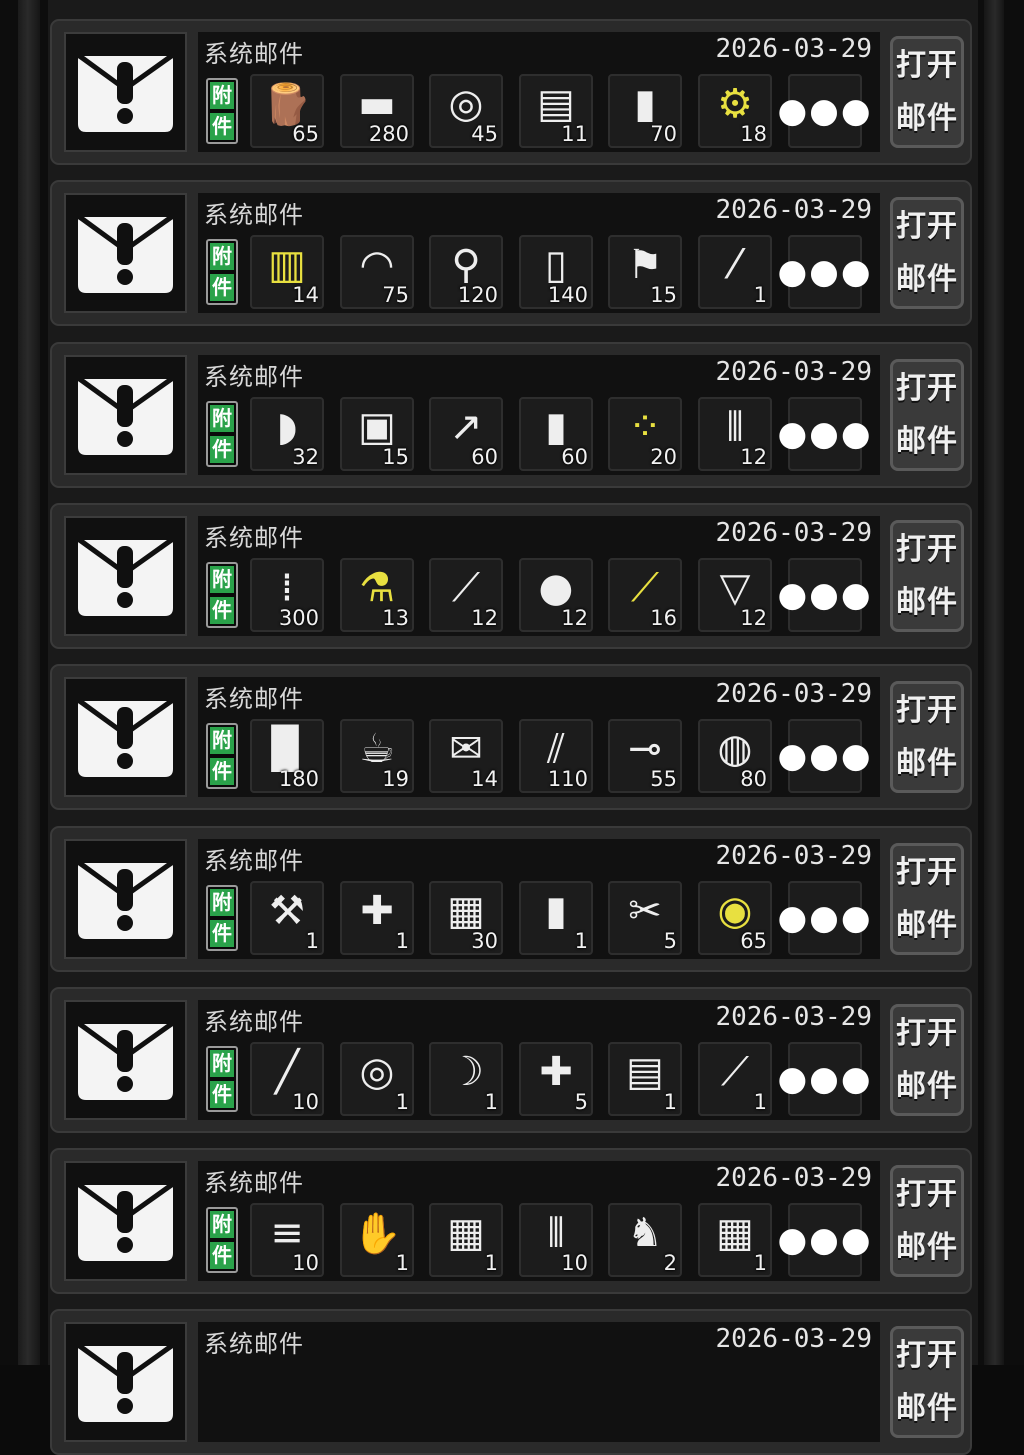 This screenshot has height=1455, width=1024. Describe the element at coordinates (645, 272) in the screenshot. I see `attachment-item: ⚑ 15` at that location.